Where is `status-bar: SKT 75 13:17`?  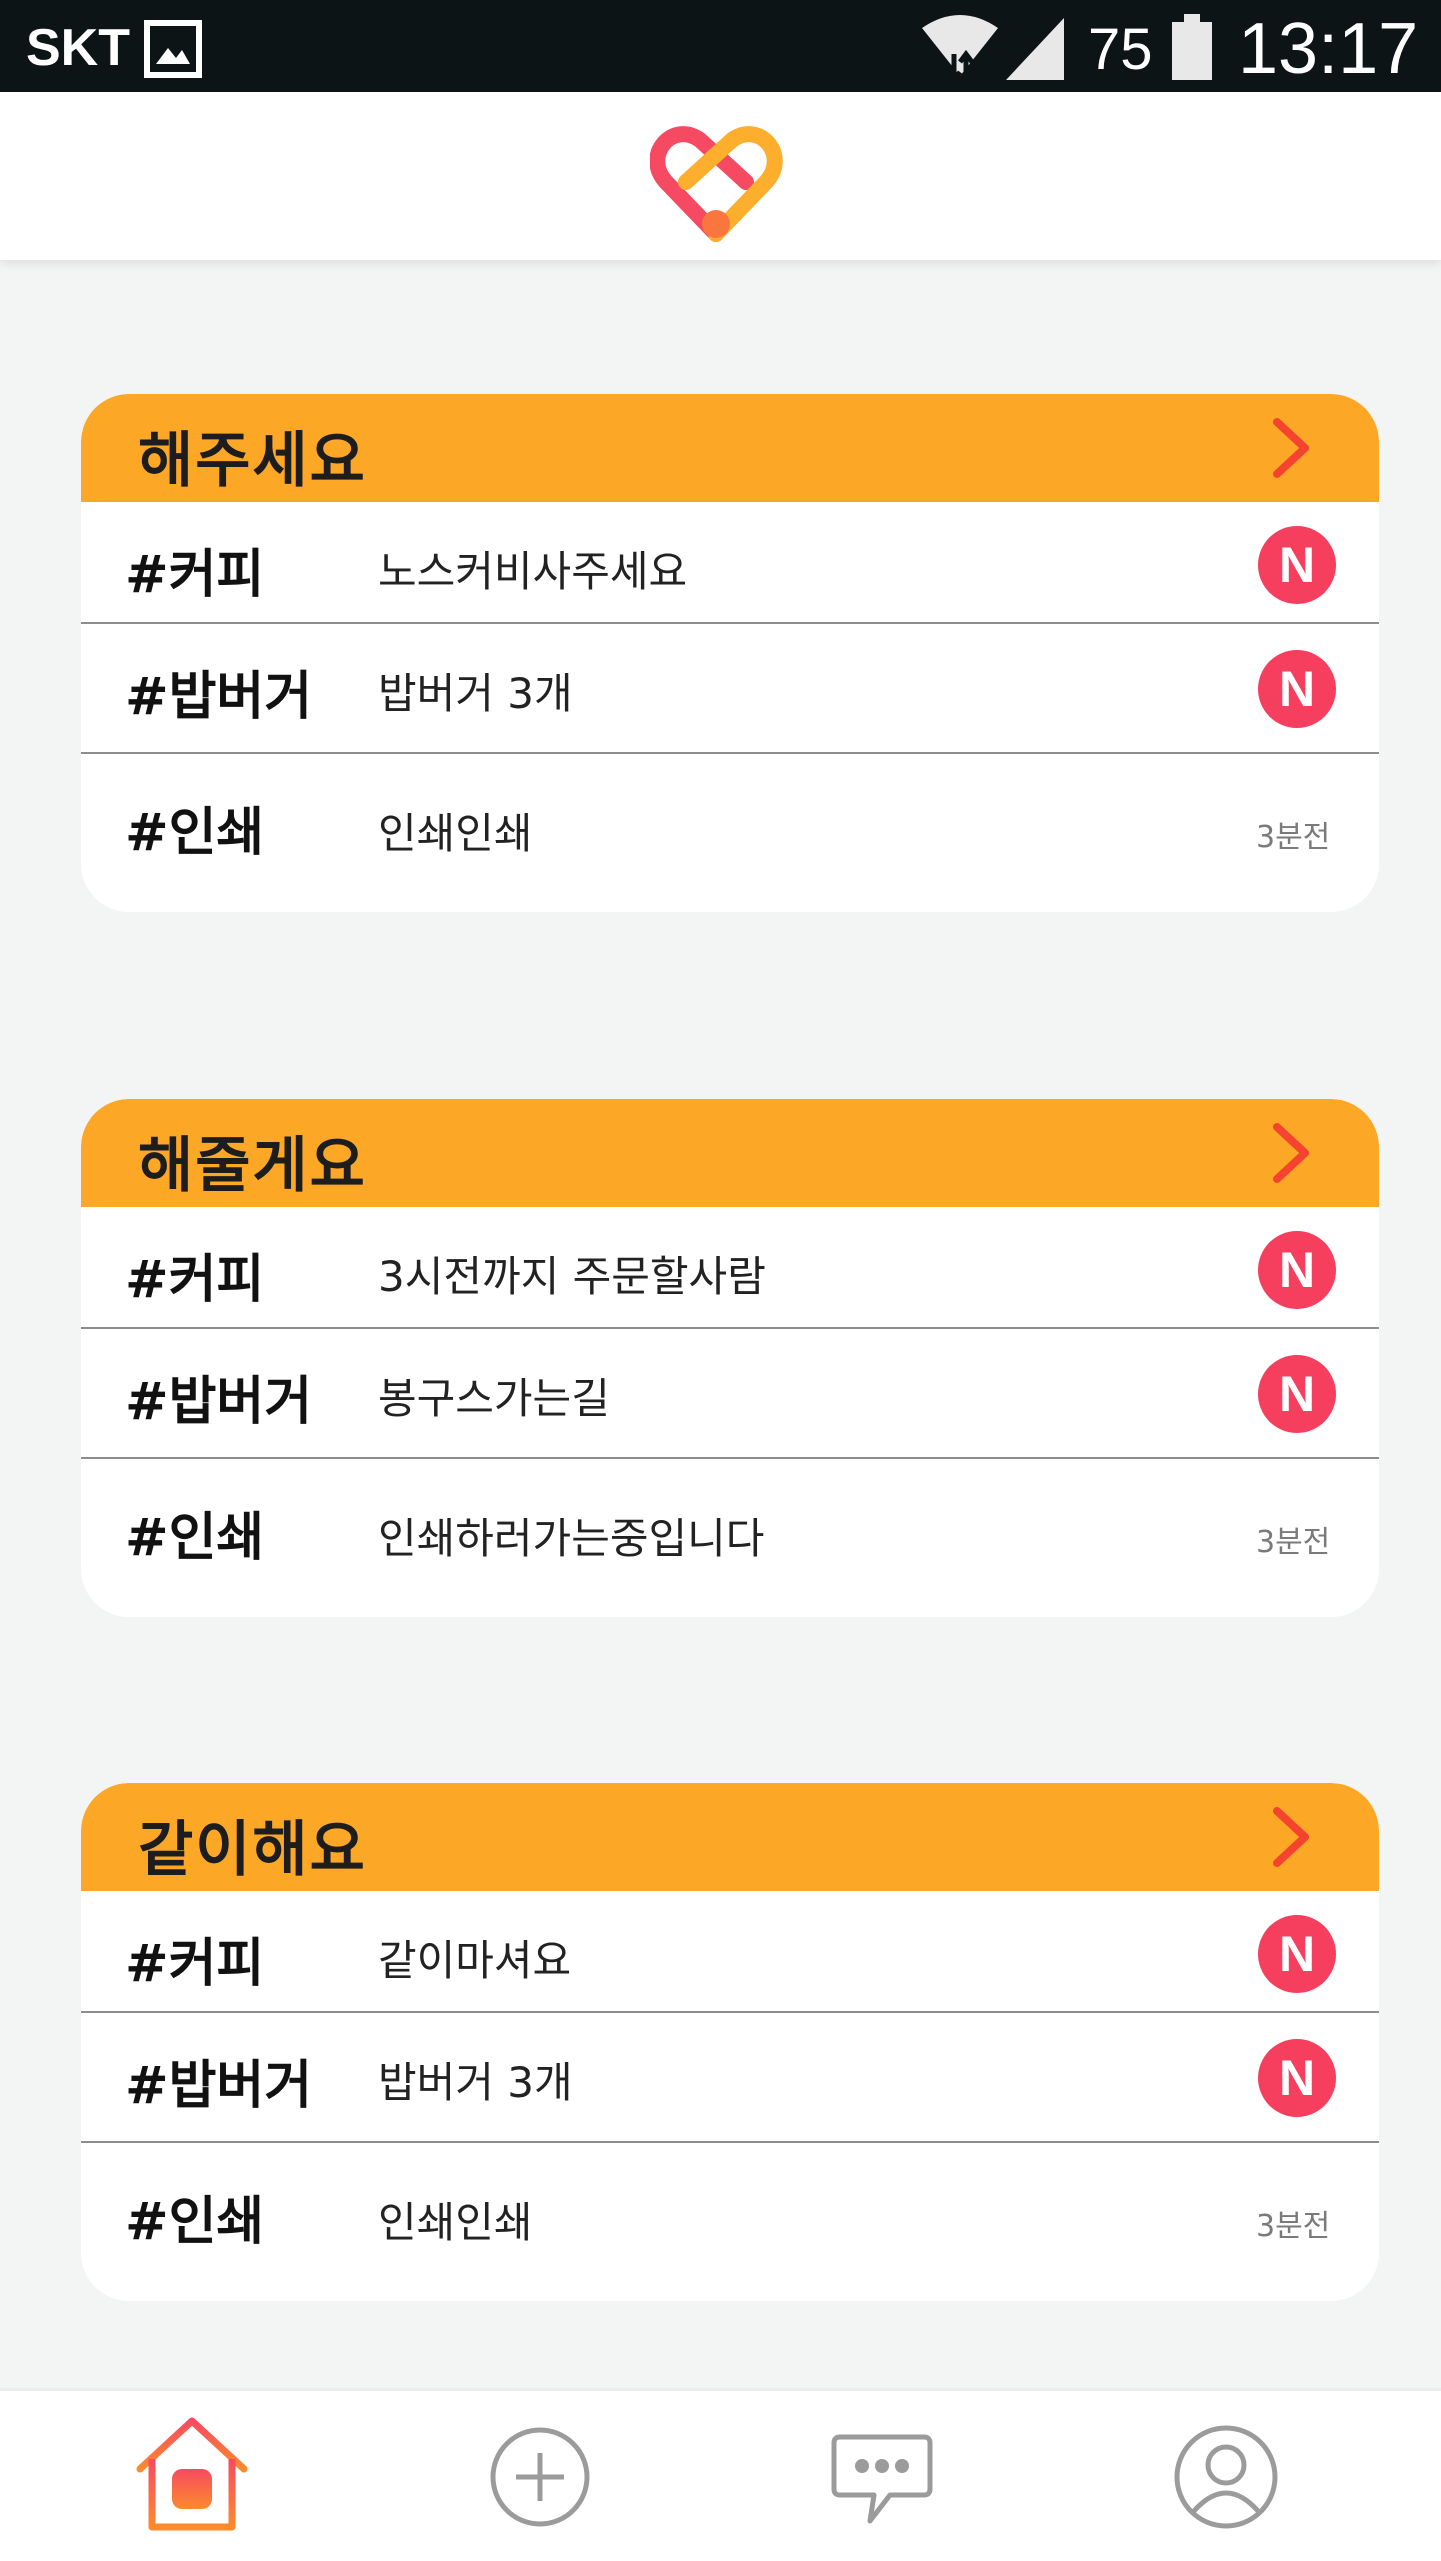
status-bar: SKT 75 13:17 is located at coordinates (720, 46).